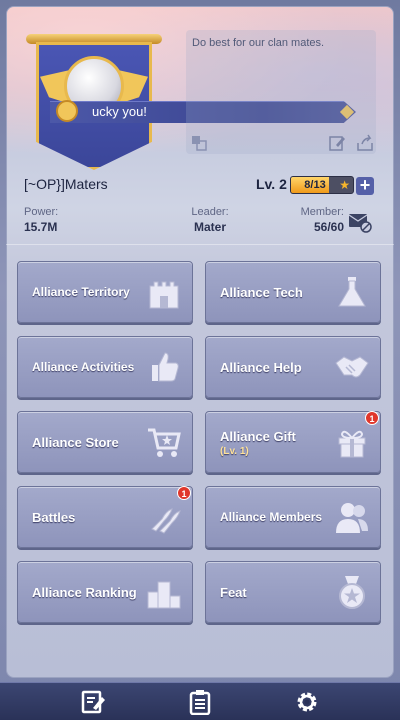 Image resolution: width=400 pixels, height=720 pixels. I want to click on alliance-gift-button: Alliance Gift (Lv. 1), so click(293, 442).